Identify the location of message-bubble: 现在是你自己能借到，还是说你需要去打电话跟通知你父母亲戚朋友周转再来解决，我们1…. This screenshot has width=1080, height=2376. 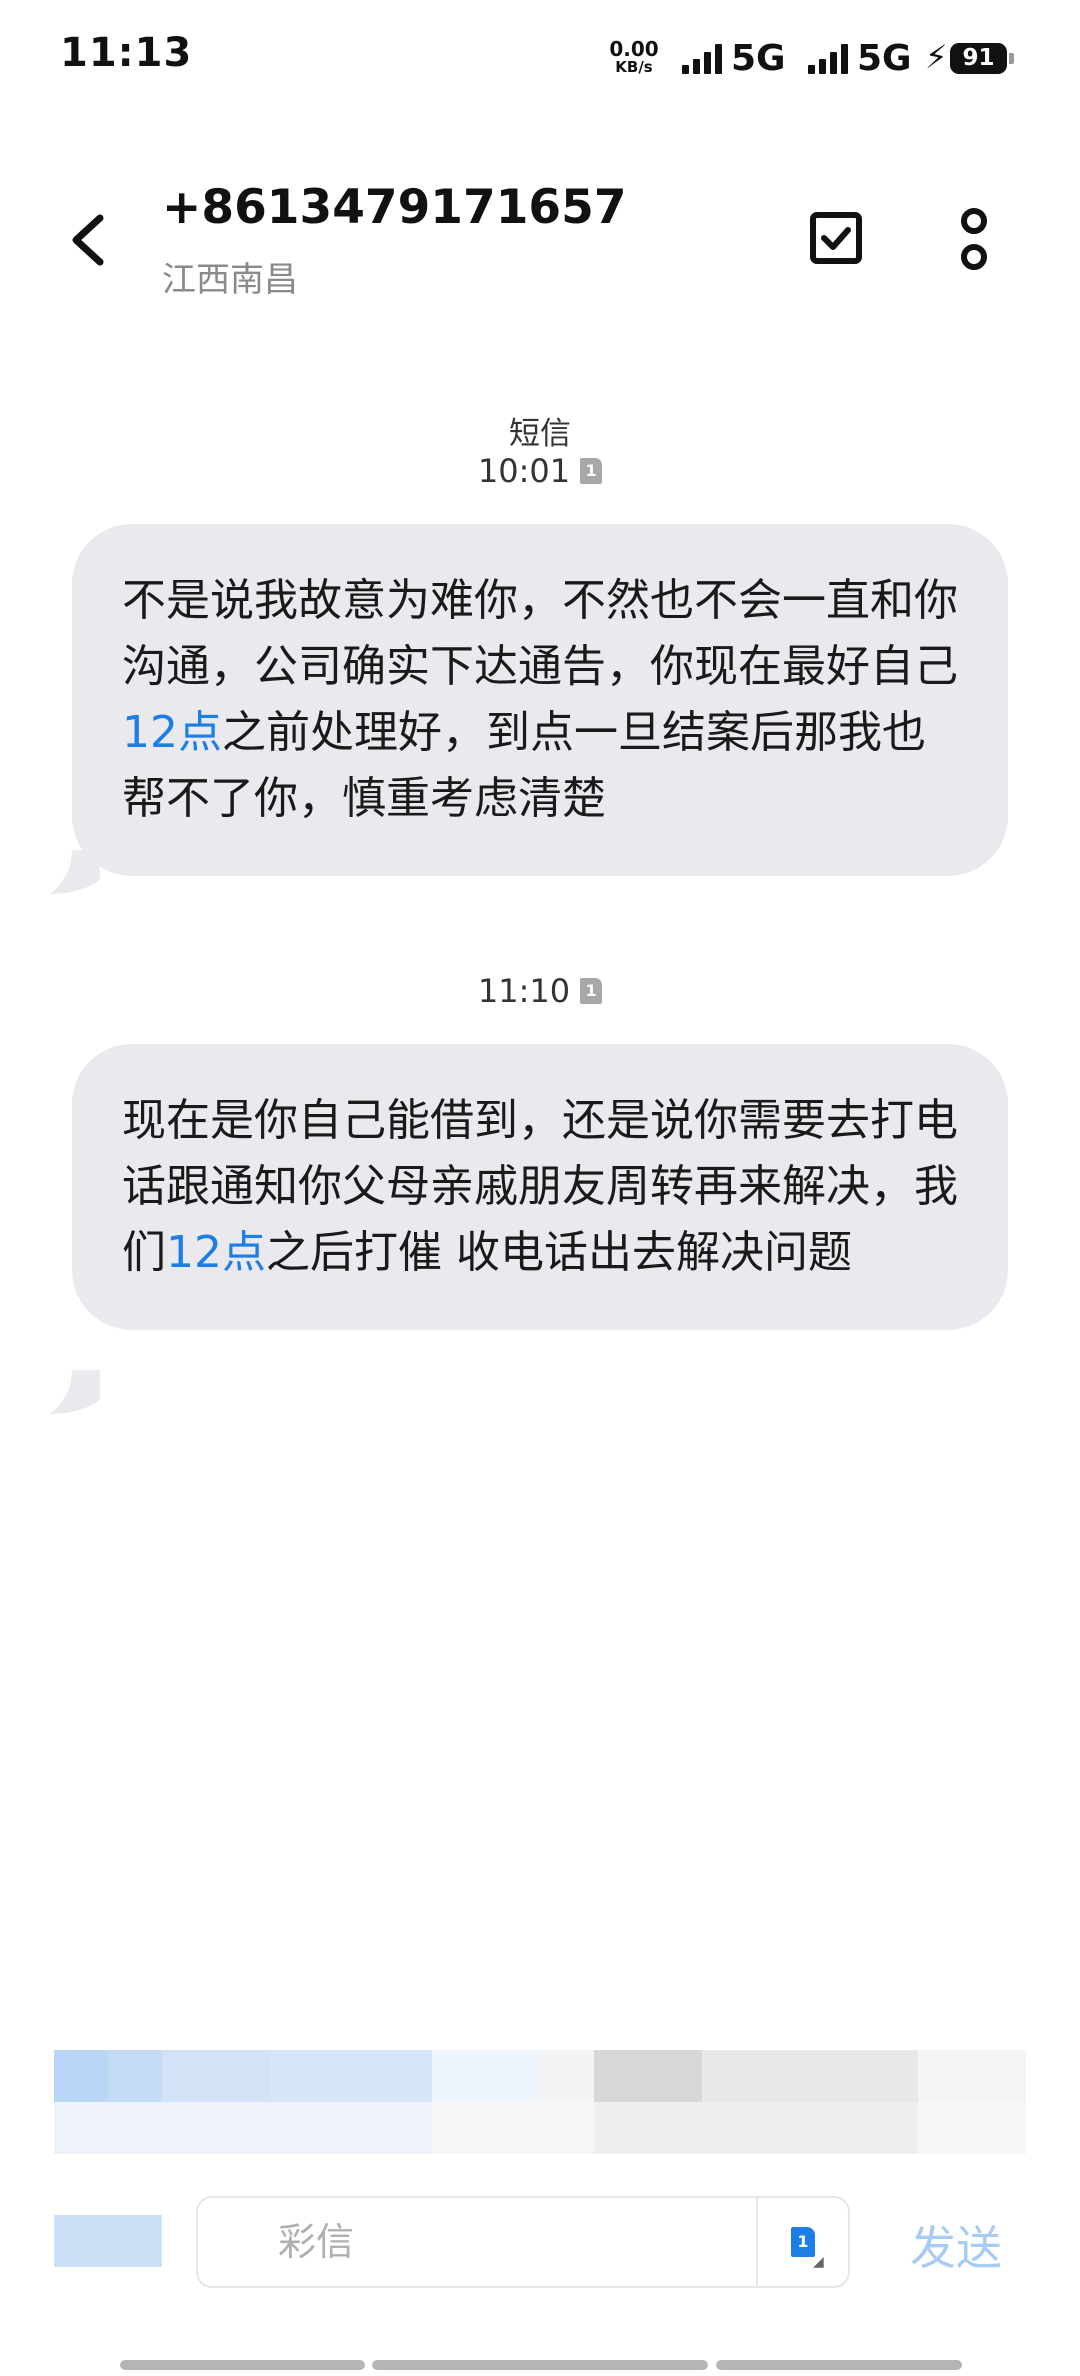
(540, 1187).